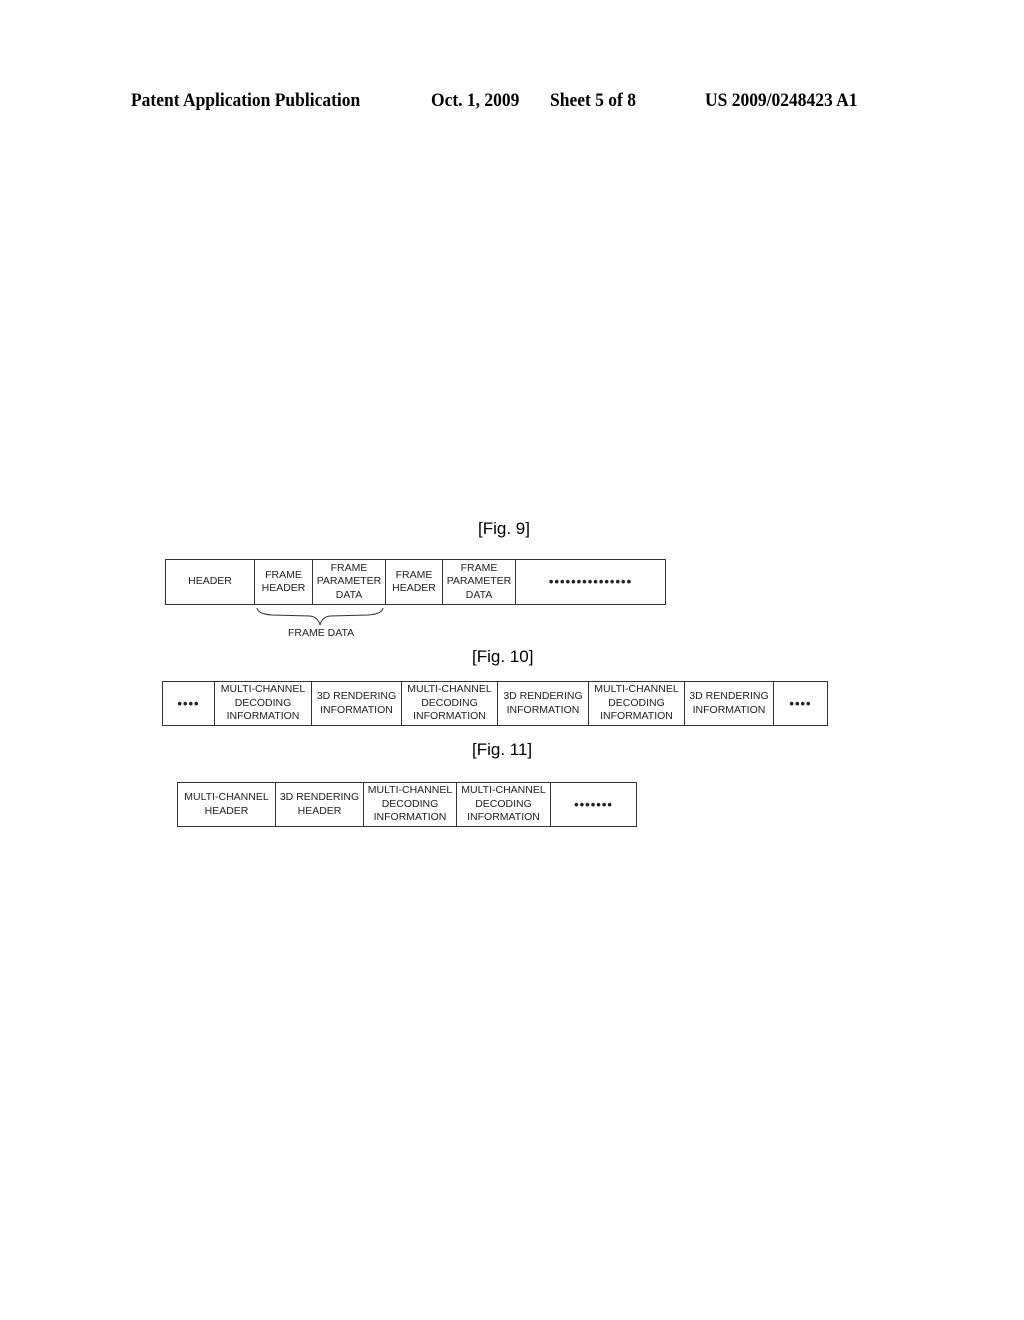  Describe the element at coordinates (321, 633) in the screenshot. I see `frame-data-label: FRAME DATA` at that location.